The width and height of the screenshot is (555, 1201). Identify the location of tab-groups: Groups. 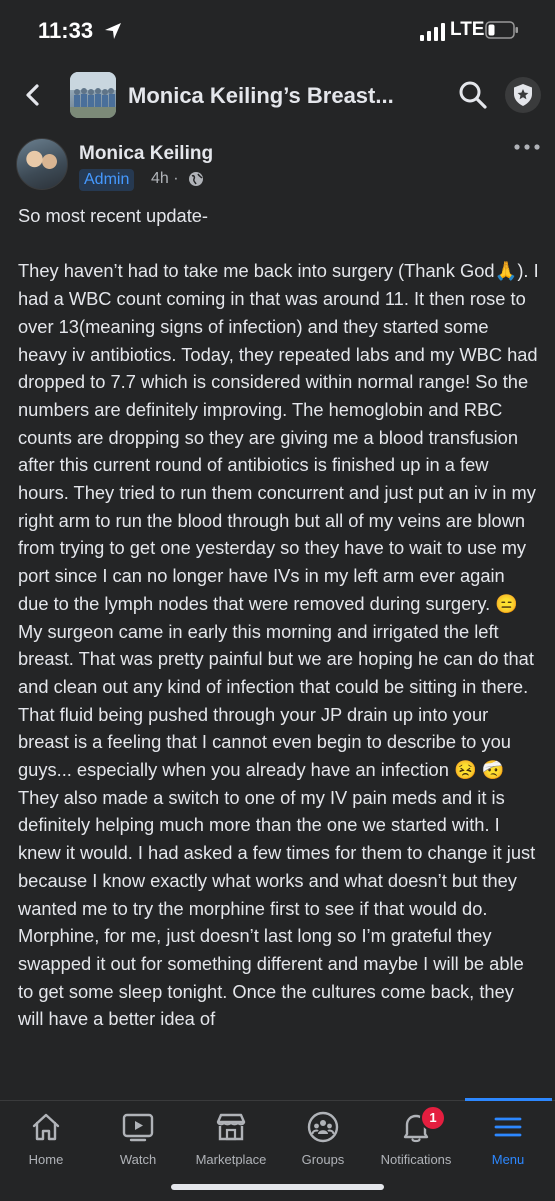
(323, 1140).